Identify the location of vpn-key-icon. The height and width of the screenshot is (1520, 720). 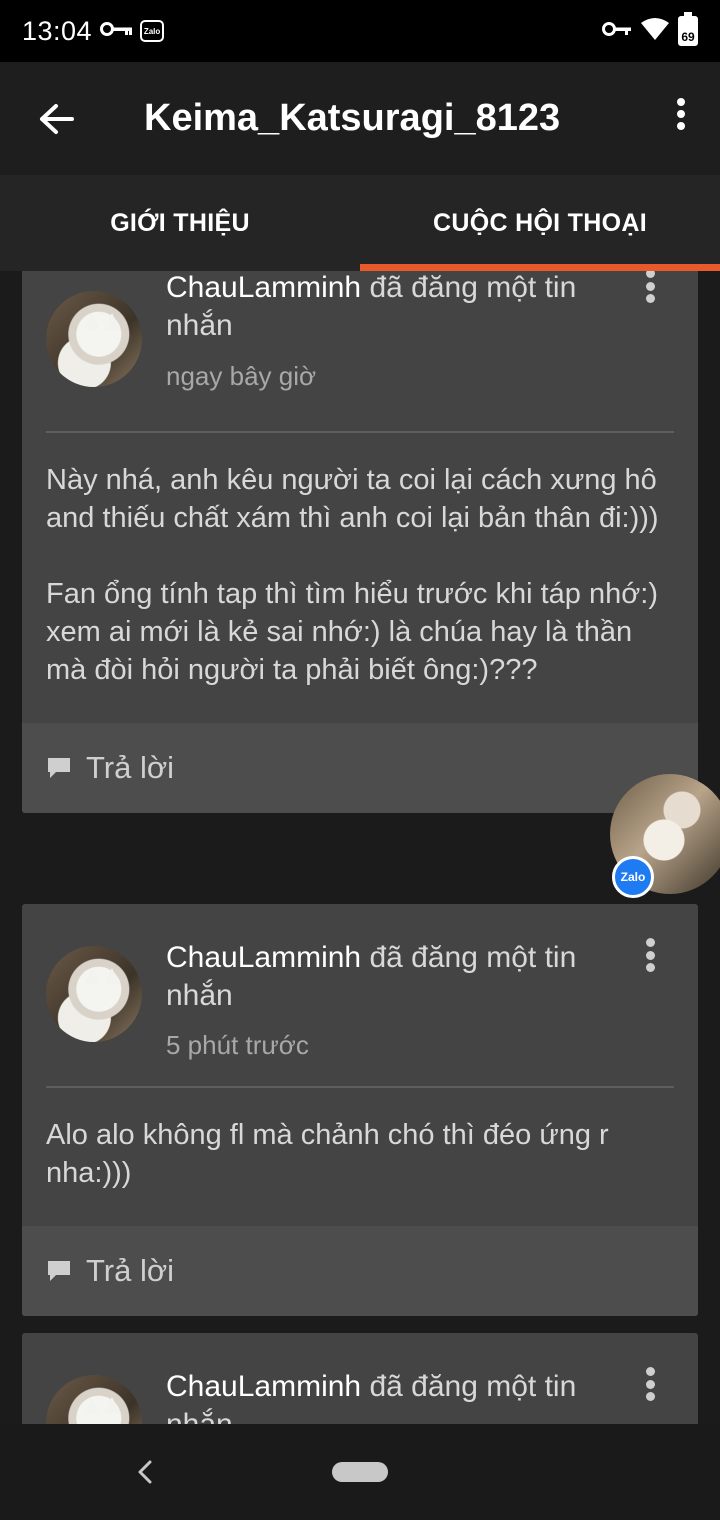
(117, 31).